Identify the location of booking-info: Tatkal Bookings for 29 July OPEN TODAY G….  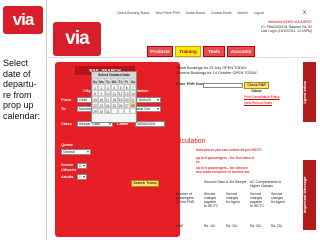
(231, 71).